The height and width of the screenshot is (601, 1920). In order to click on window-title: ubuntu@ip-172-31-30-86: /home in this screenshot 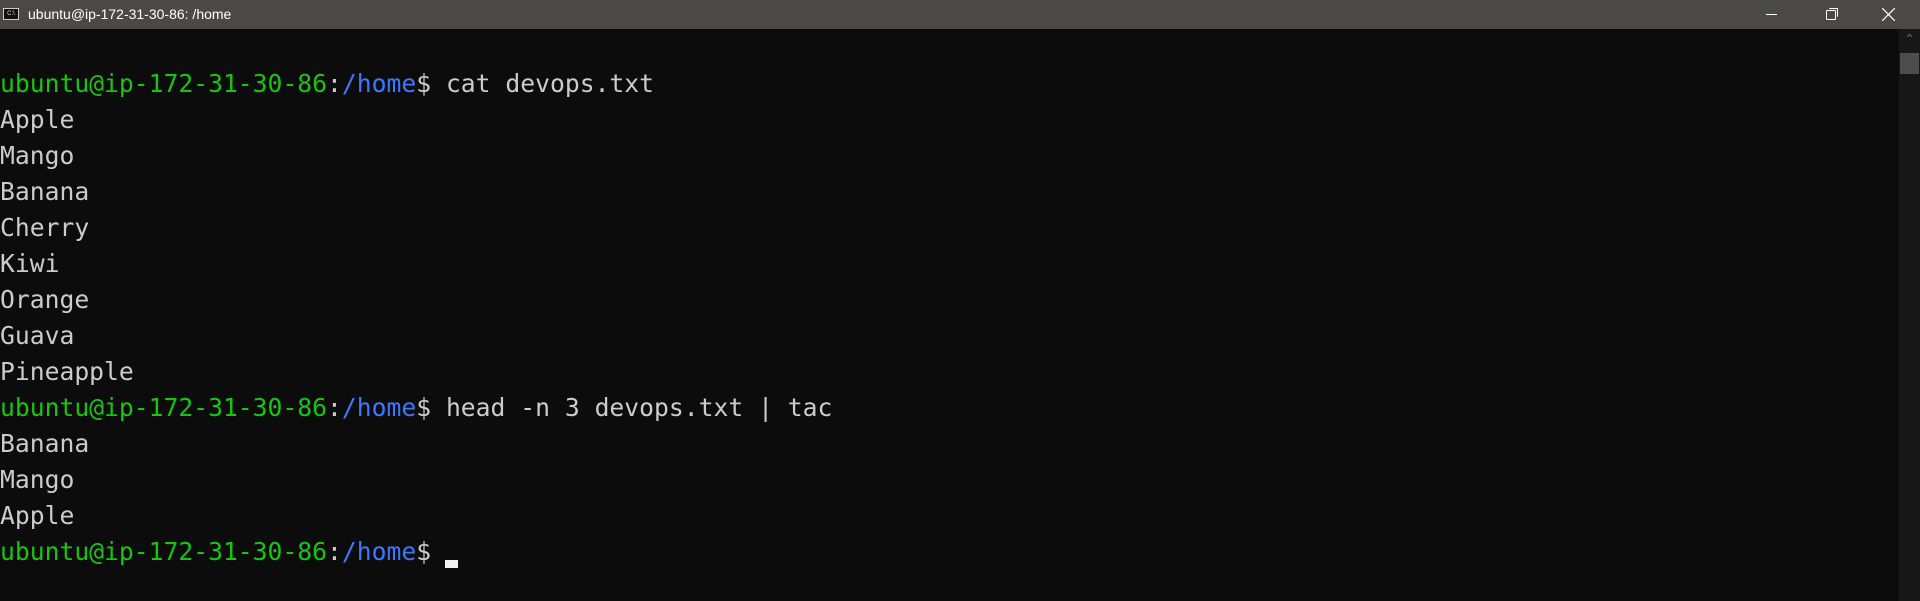, I will do `click(130, 14)`.